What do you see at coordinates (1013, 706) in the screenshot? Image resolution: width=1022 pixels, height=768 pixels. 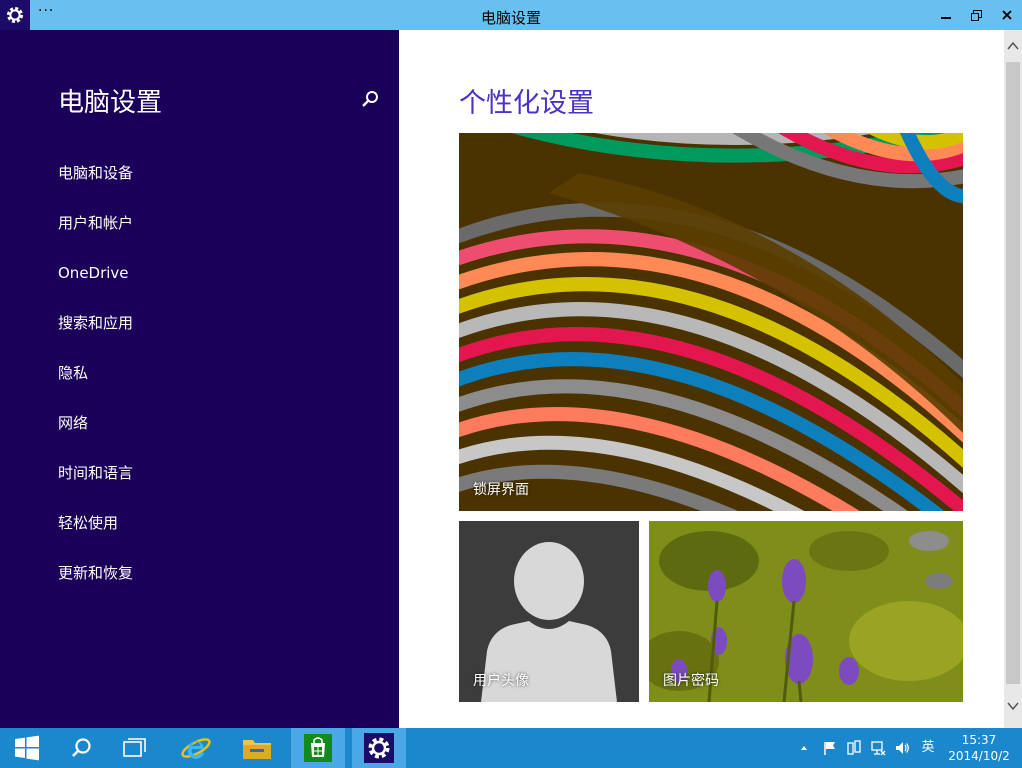 I see `scroll-down-icon` at bounding box center [1013, 706].